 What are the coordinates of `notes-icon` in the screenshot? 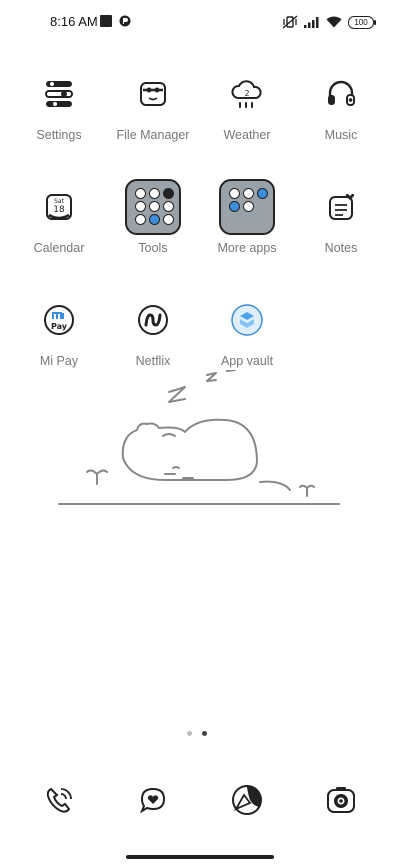 It's located at (342, 206).